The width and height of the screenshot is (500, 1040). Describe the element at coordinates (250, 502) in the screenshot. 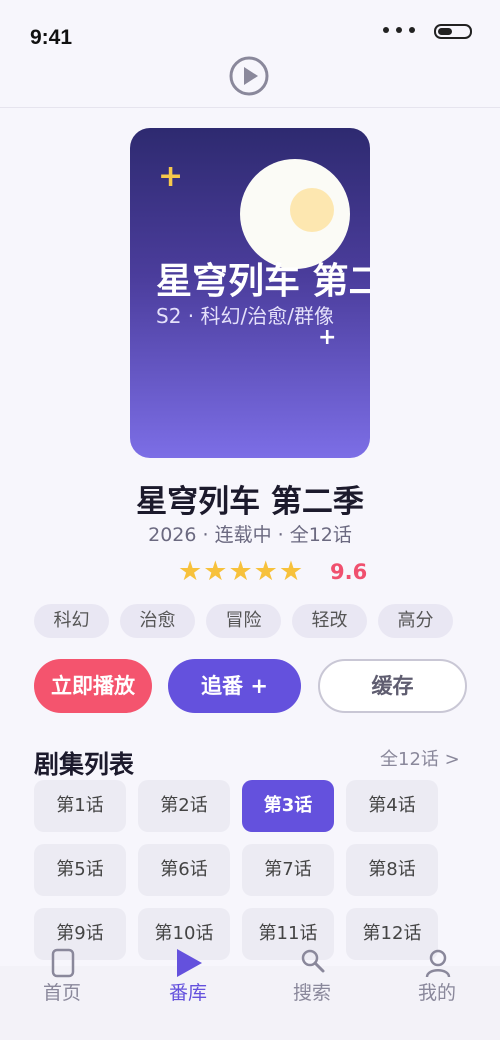

I see `show-title: 星穹列车 第二季` at that location.